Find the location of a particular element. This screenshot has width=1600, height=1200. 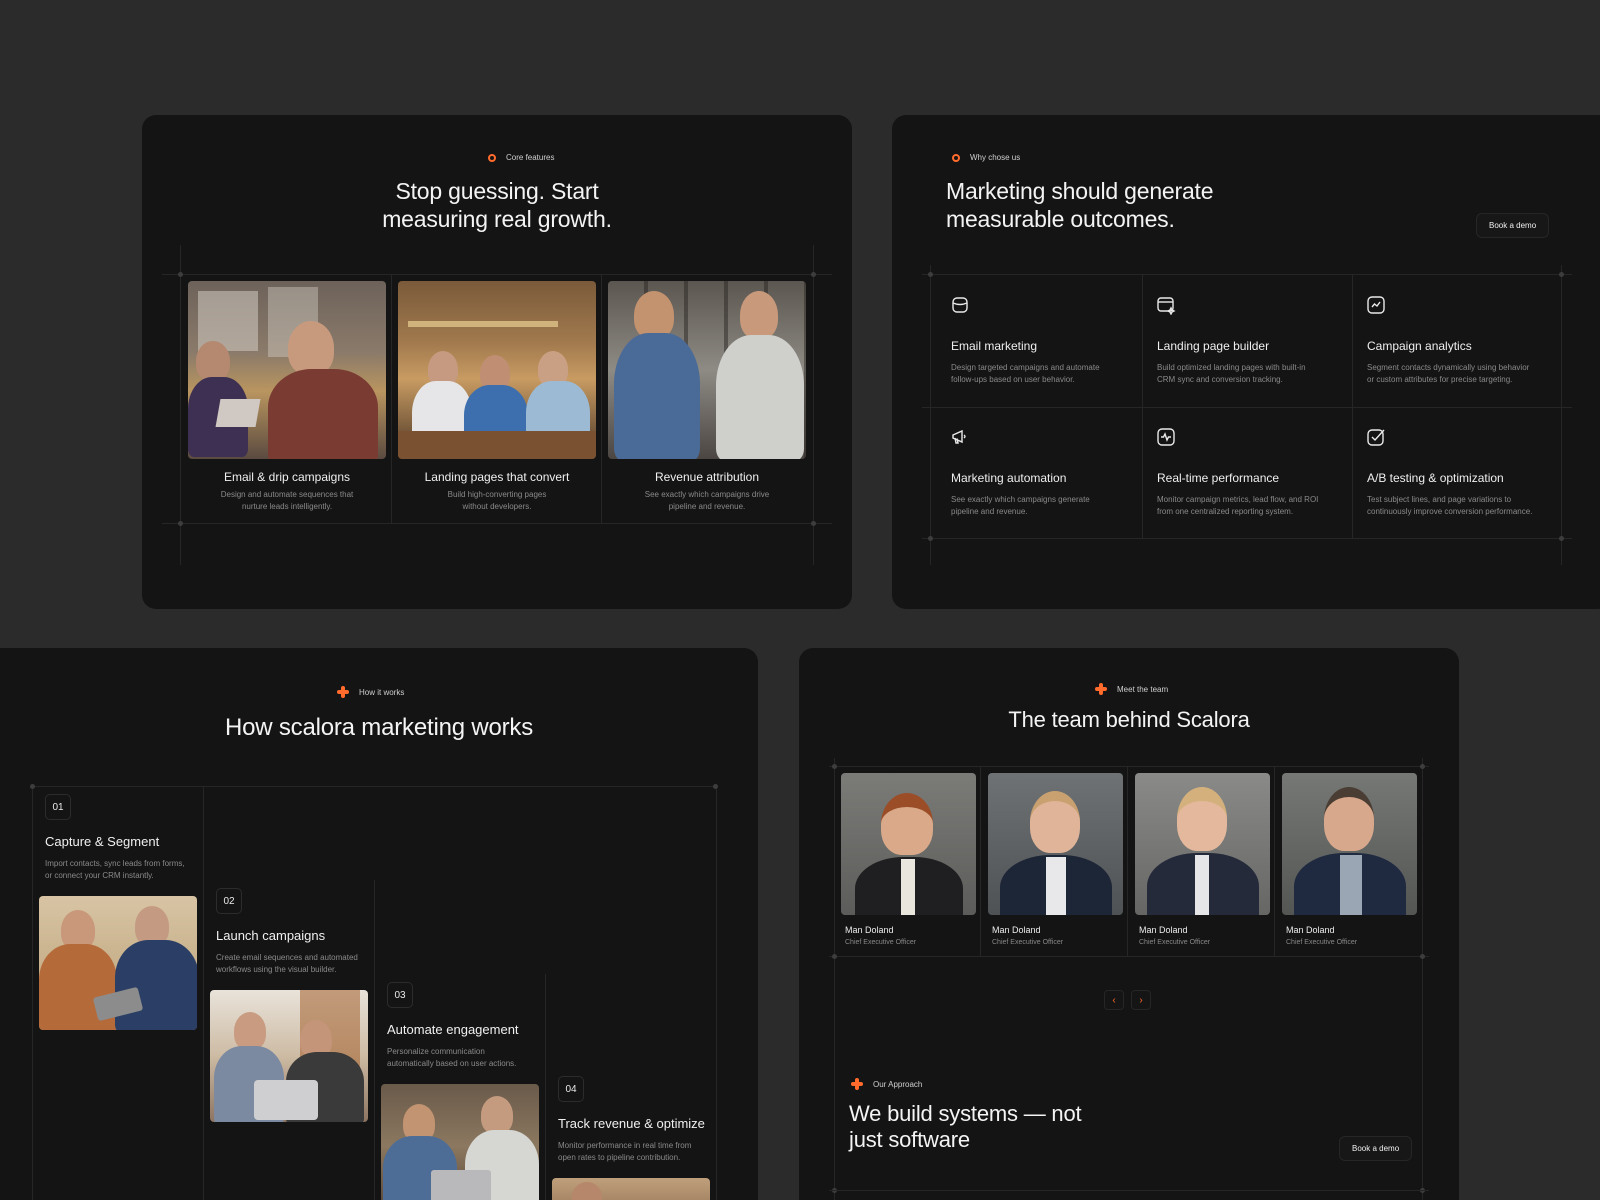

heading-line: just software is located at coordinates (909, 1139).